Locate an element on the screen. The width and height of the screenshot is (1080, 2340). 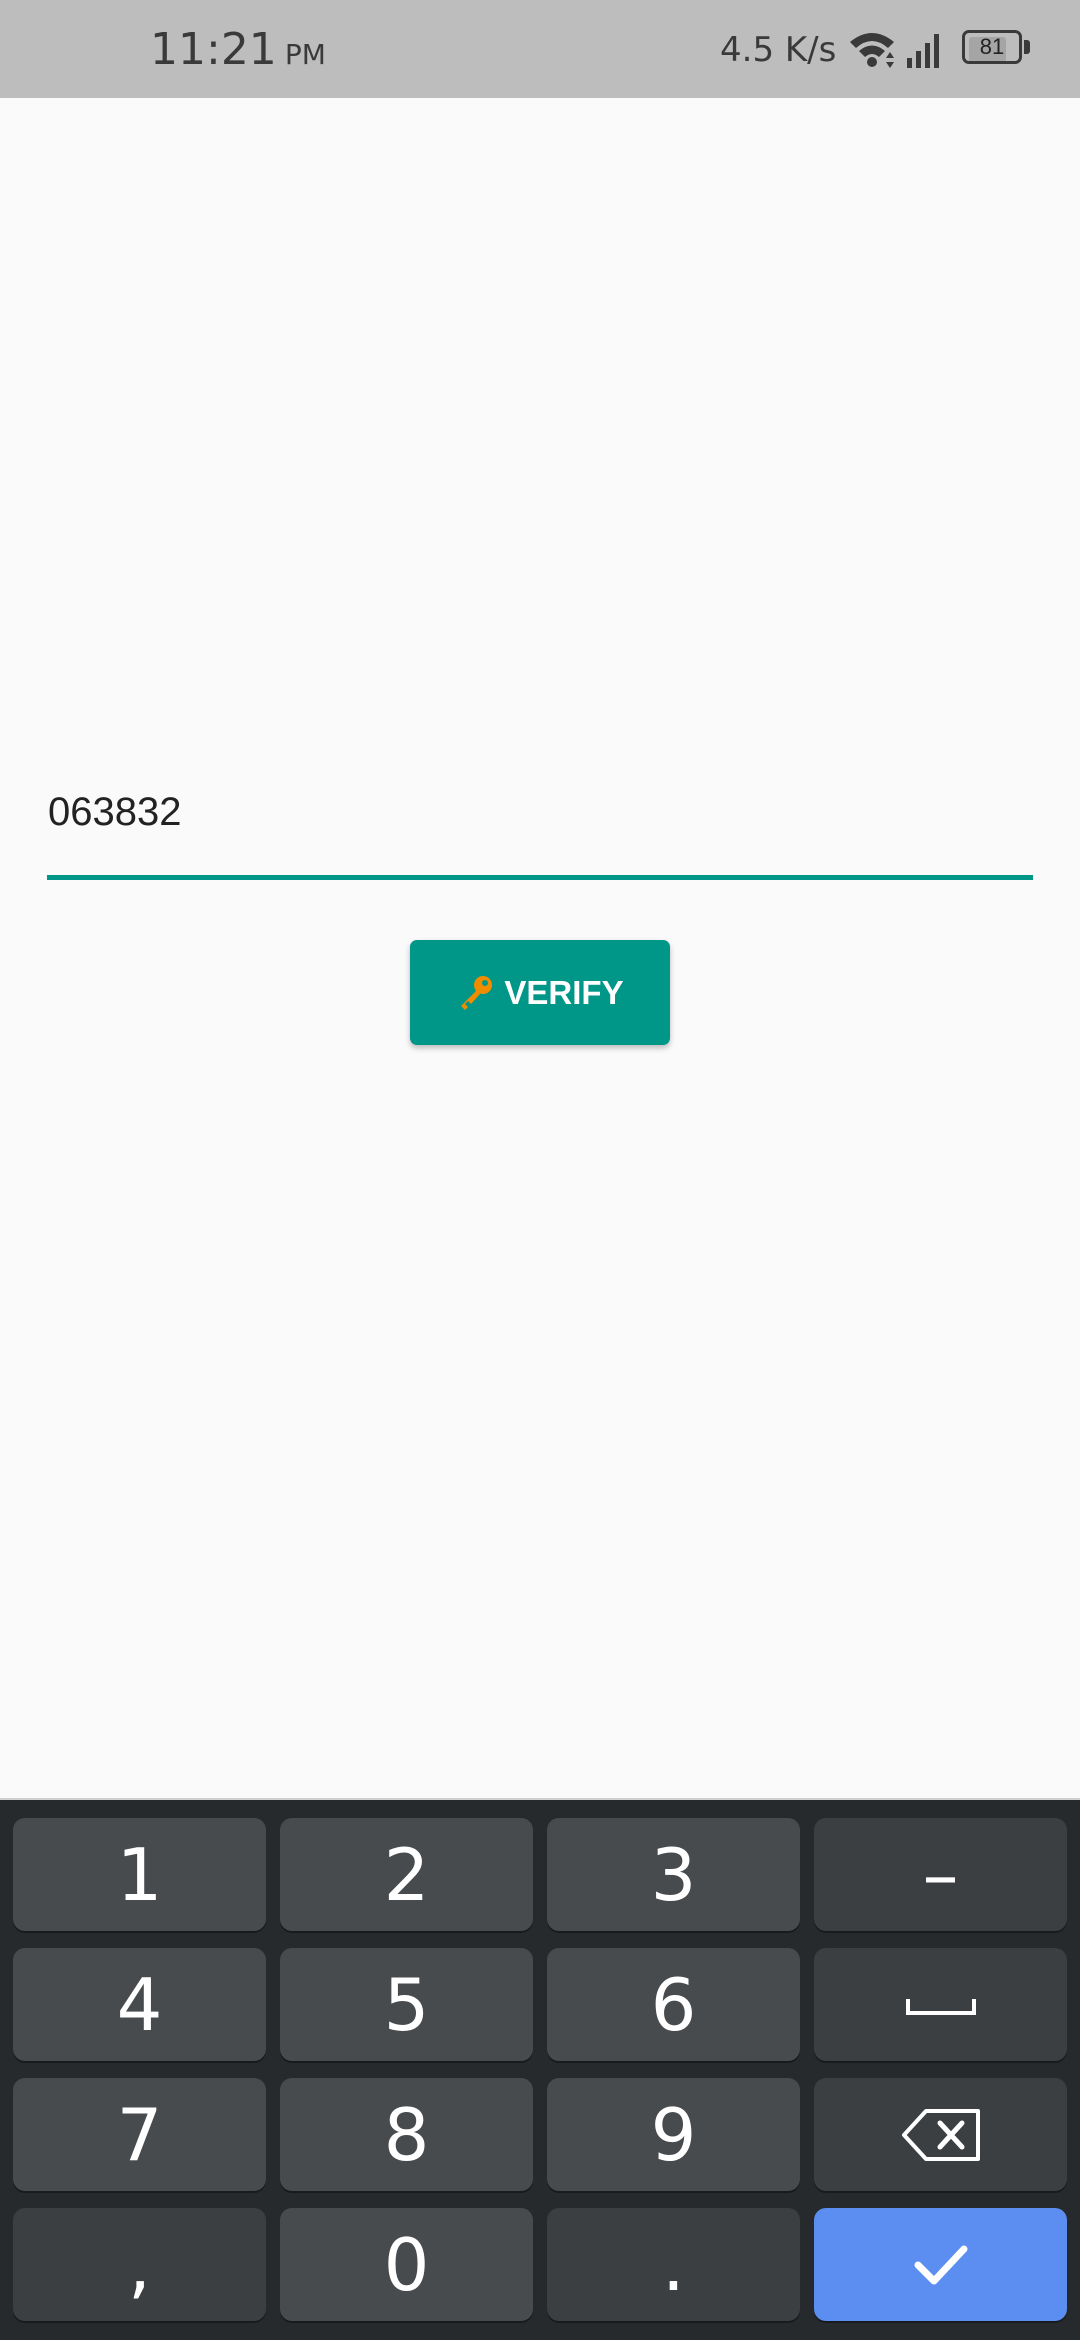
verification-code-input is located at coordinates (540, 825).